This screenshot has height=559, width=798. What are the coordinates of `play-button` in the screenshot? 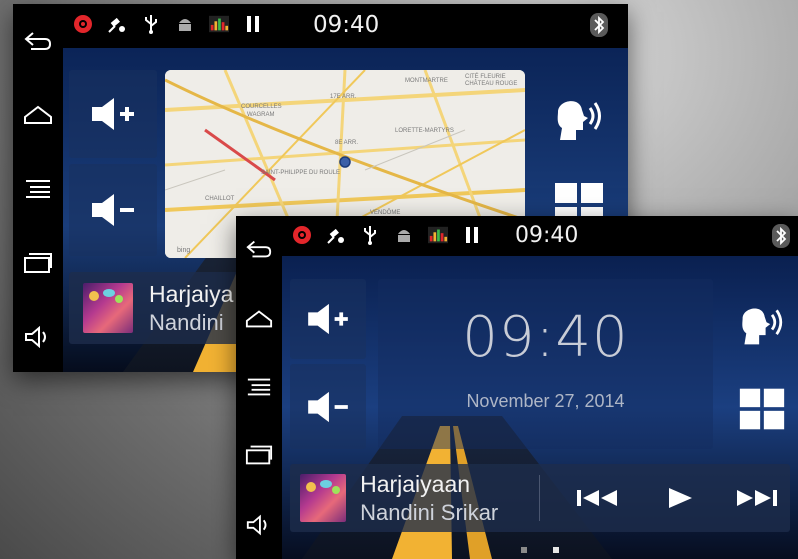 It's located at (680, 498).